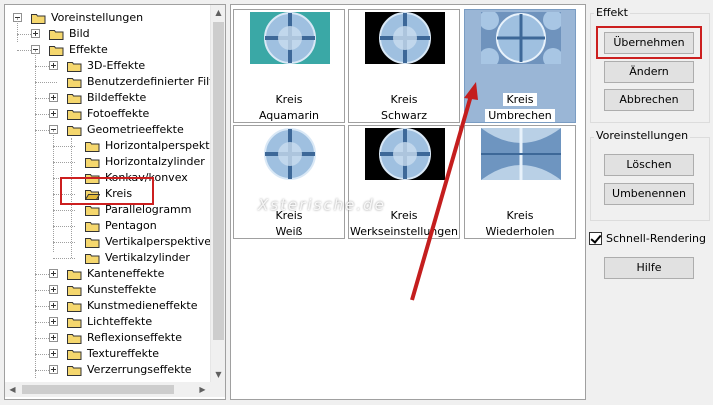 The image size is (713, 405). Describe the element at coordinates (126, 273) in the screenshot. I see `tree-item-label: Kanteneffekte` at that location.